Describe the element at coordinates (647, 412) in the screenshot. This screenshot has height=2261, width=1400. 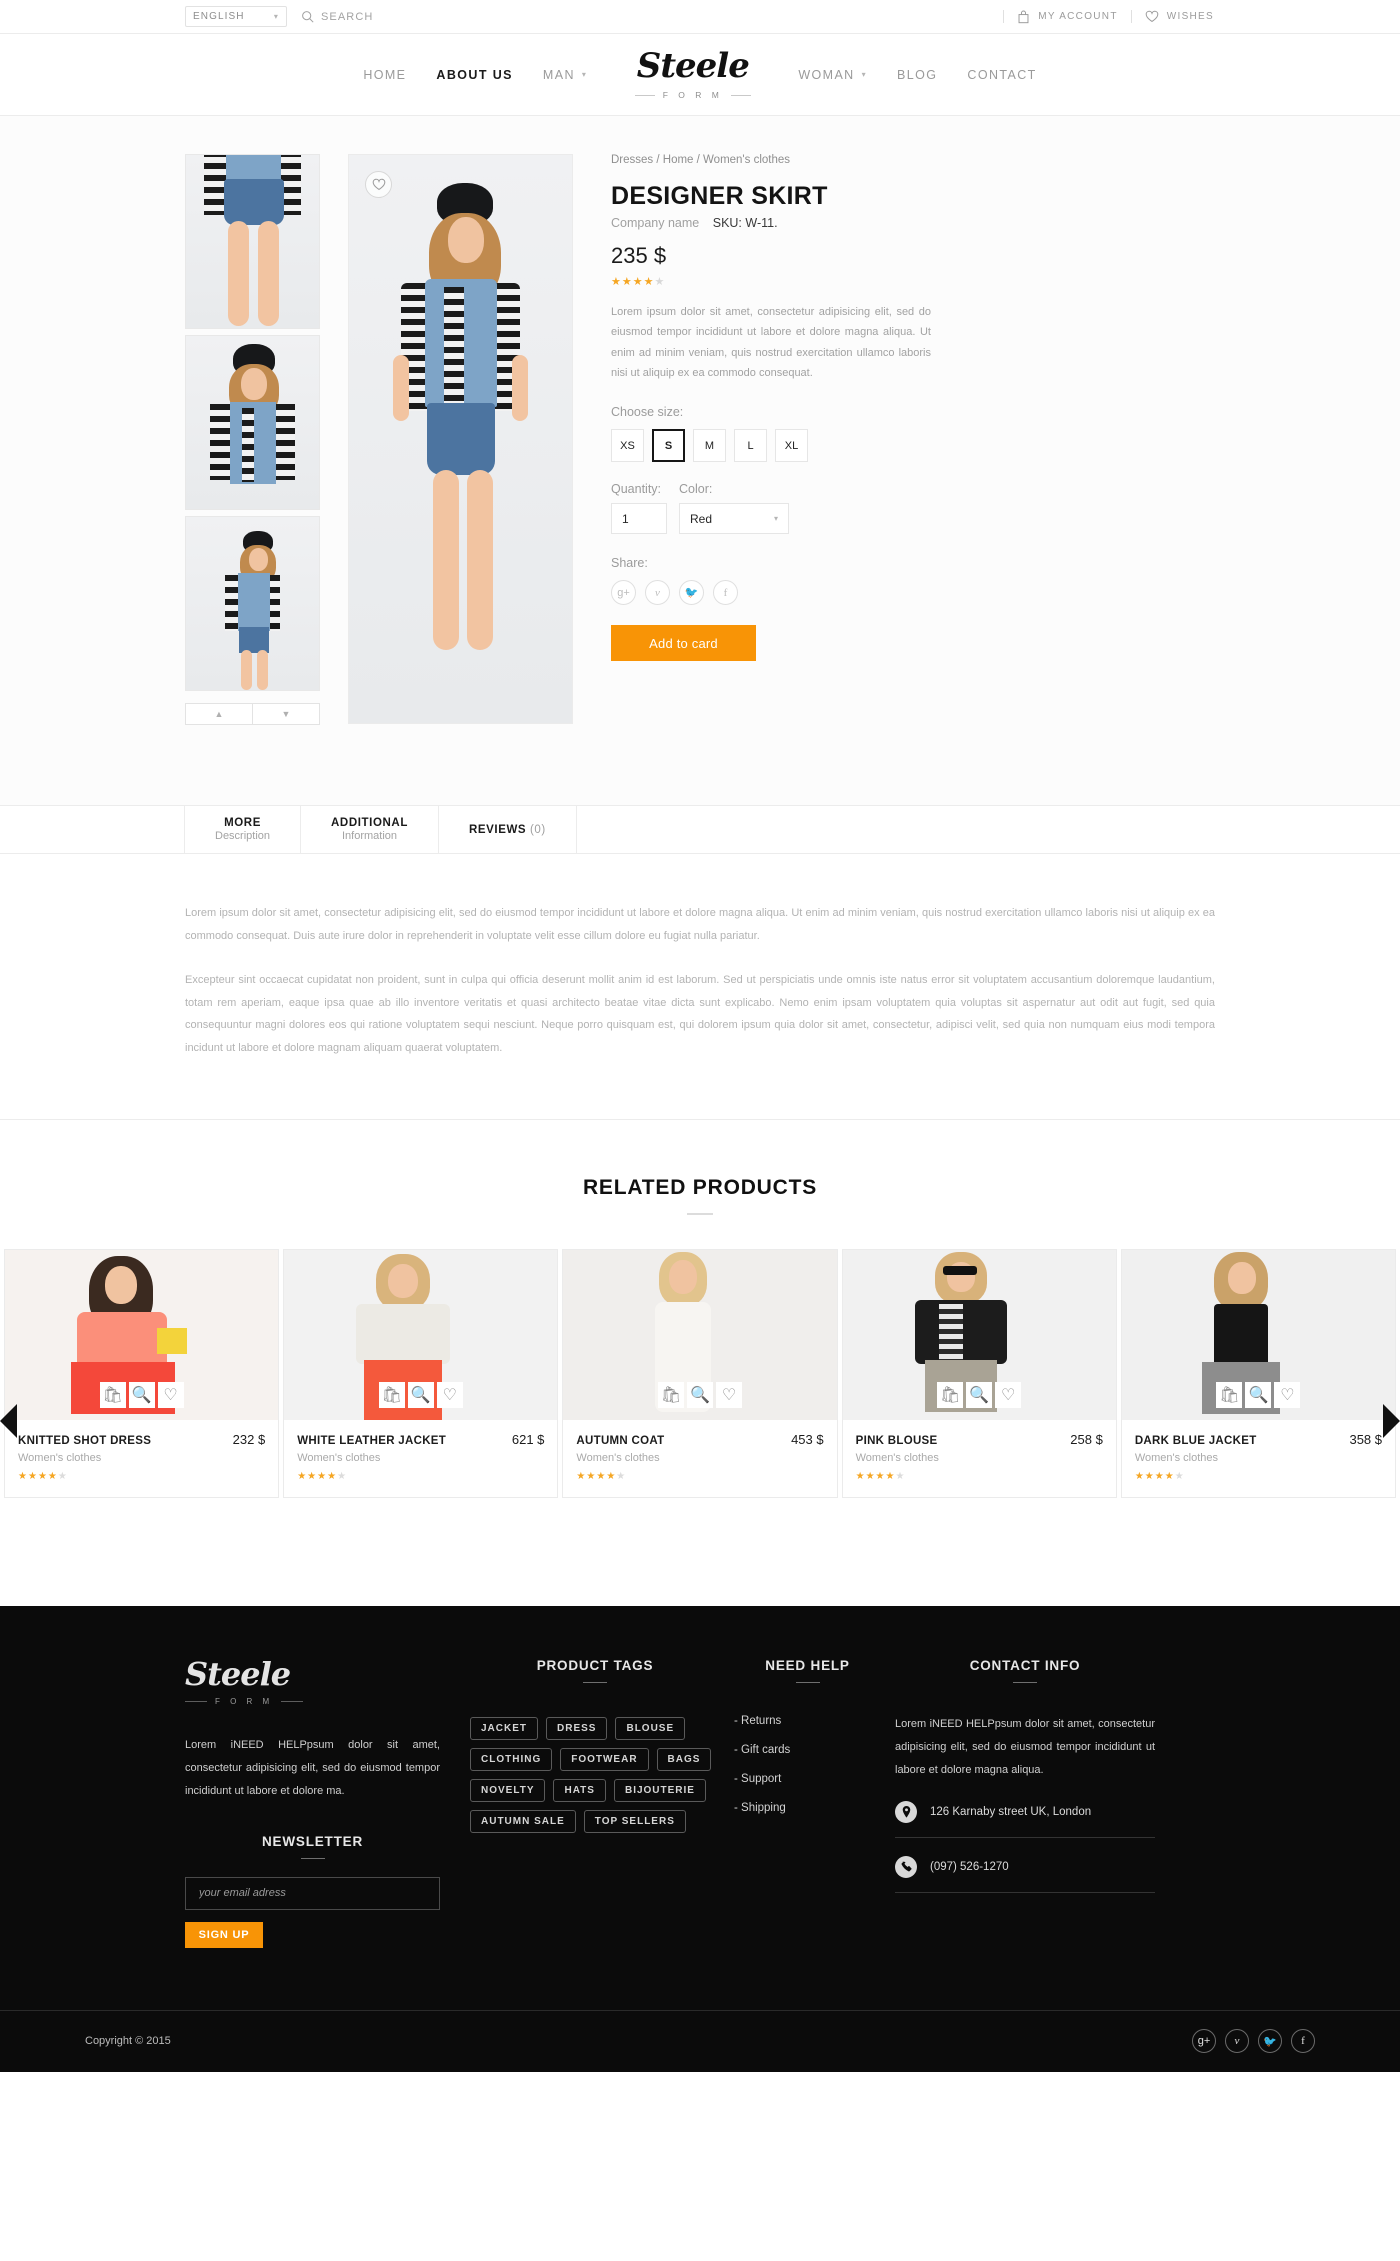
I see `size-label: Choose size:` at that location.